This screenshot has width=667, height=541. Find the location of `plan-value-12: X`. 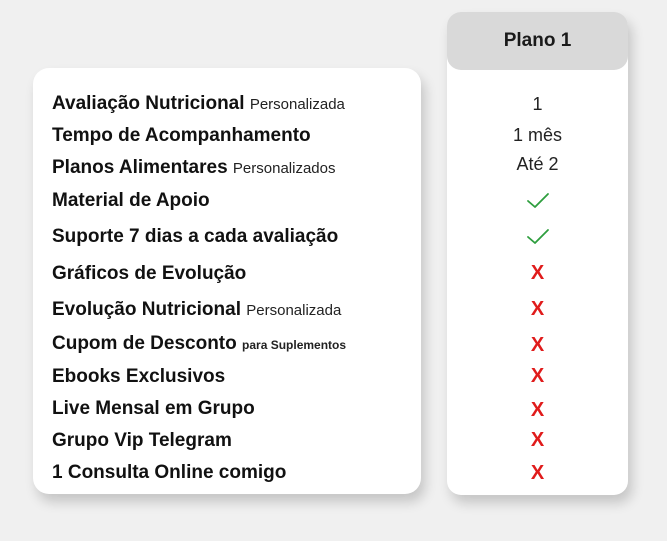

plan-value-12: X is located at coordinates (537, 473).